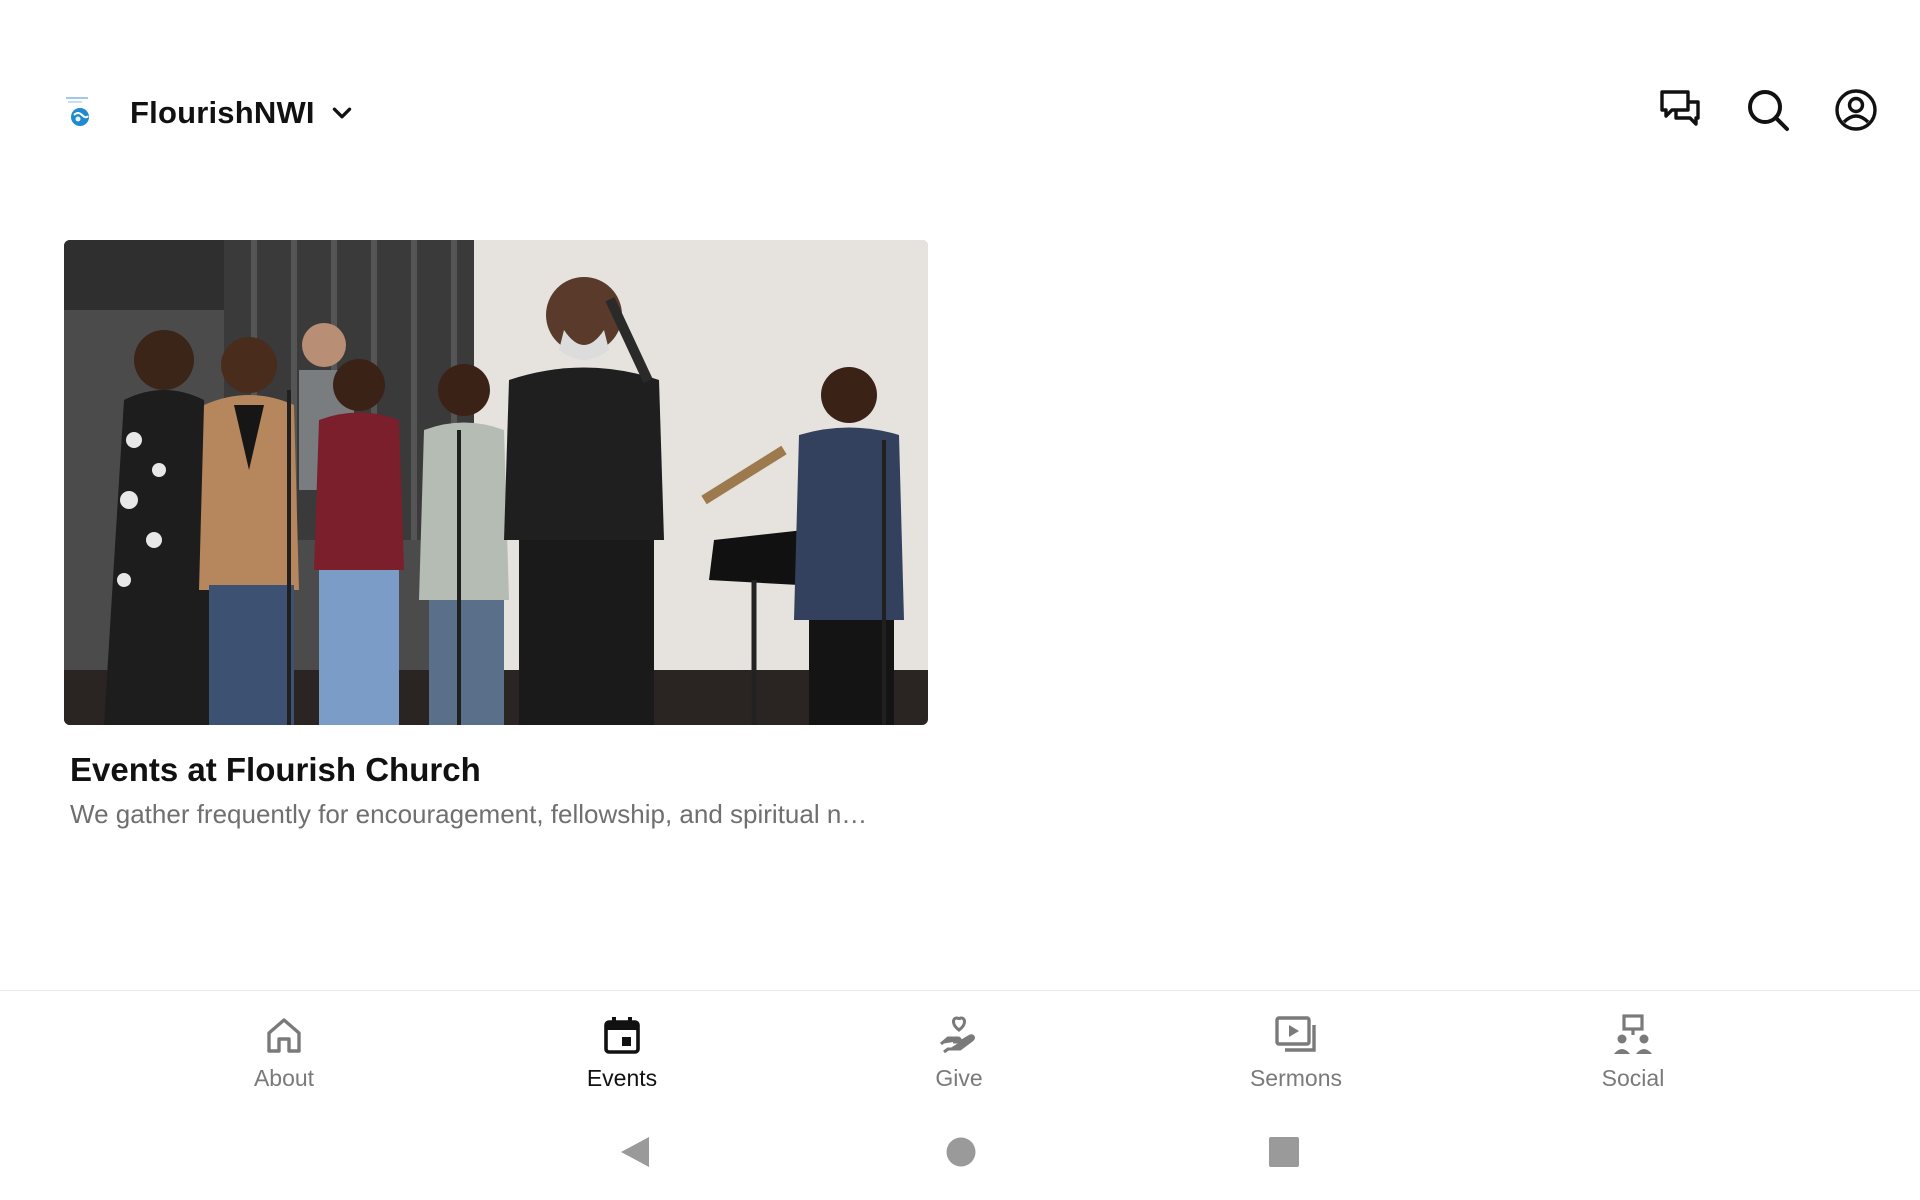  Describe the element at coordinates (284, 1078) in the screenshot. I see `nav-label-about: About` at that location.